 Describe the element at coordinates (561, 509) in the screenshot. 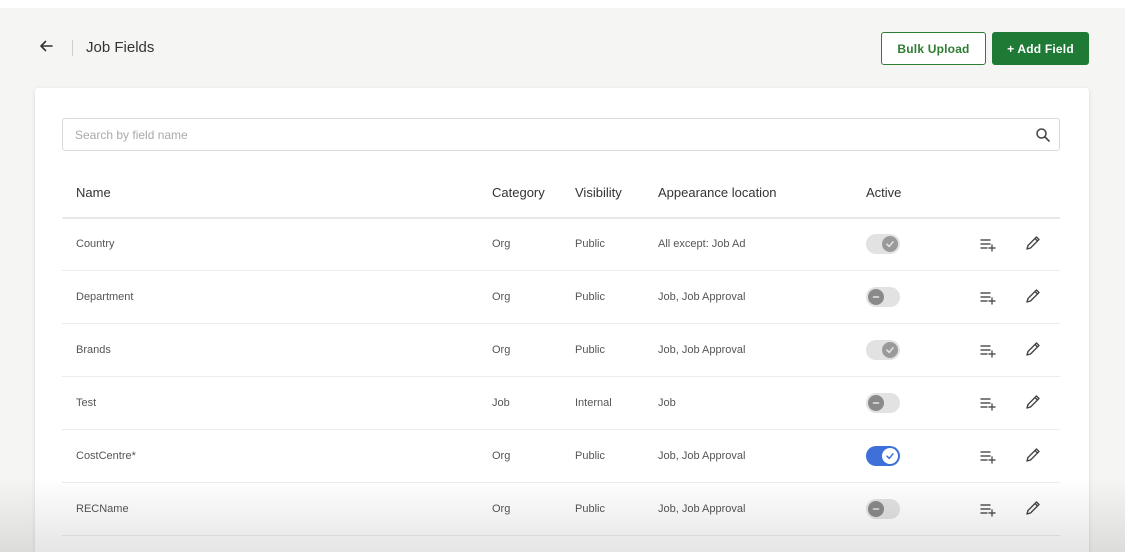

I see `table-row: RECName Org Public Job, Job Approval` at that location.